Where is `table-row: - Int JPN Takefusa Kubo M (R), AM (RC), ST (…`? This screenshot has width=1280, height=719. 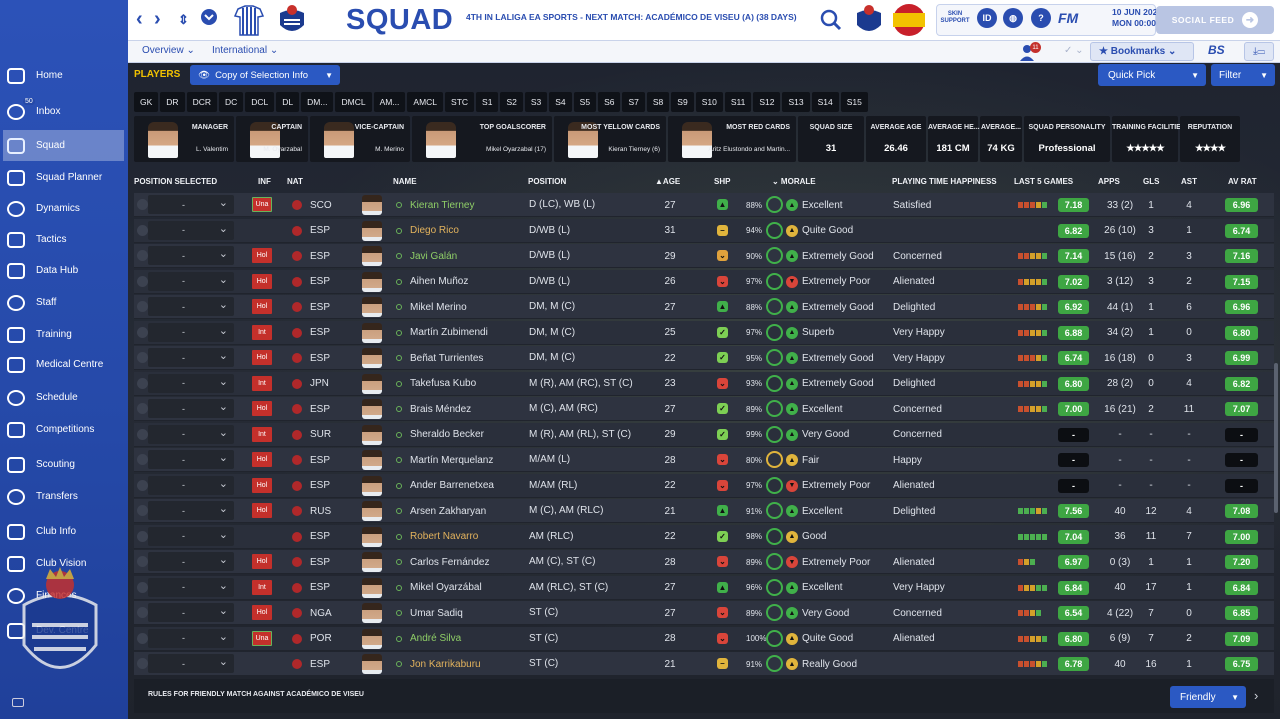
table-row: - Int JPN Takefusa Kubo M (R), AM (RC), ST (… is located at coordinates (704, 383).